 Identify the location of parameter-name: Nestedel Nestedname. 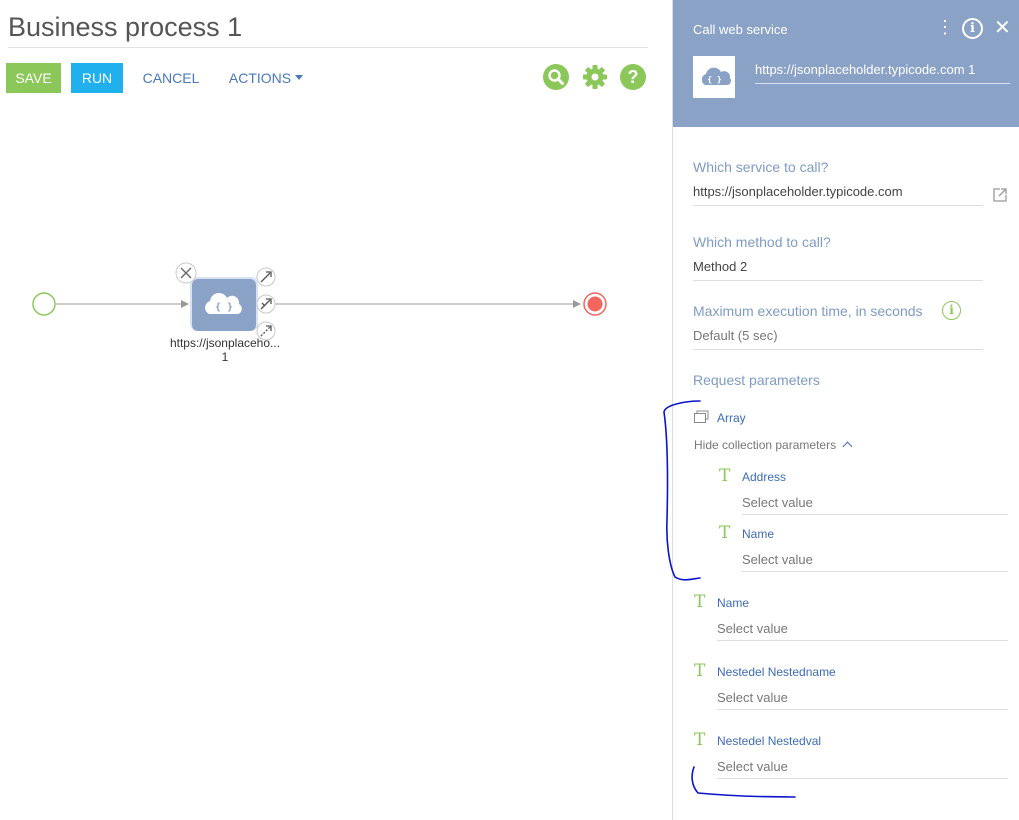
(776, 672).